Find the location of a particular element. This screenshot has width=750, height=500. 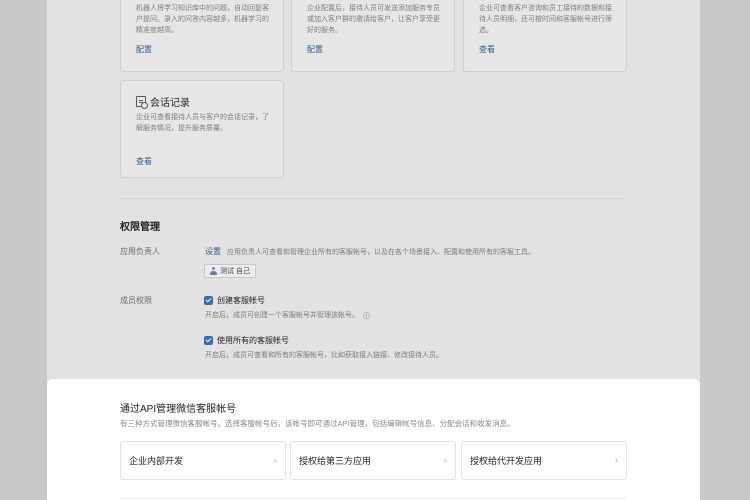

card-desc: 企业可查看接待人员与客户的会话记录，了解服务情况，提升服务质量。 is located at coordinates (202, 123).